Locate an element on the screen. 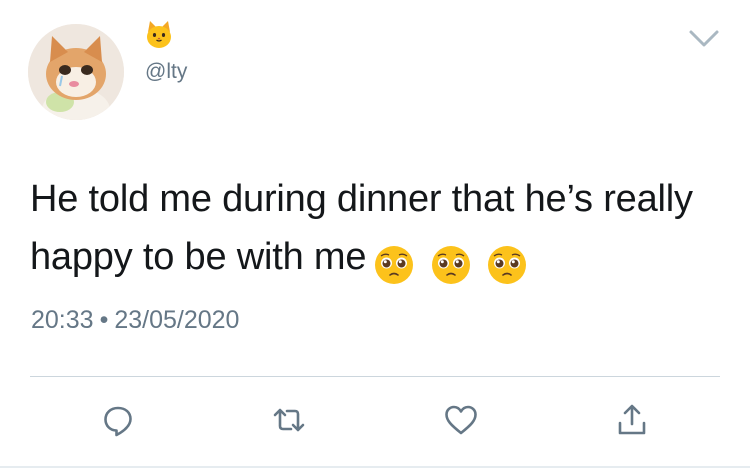  tweet-date: 23/05/2020 is located at coordinates (177, 320).